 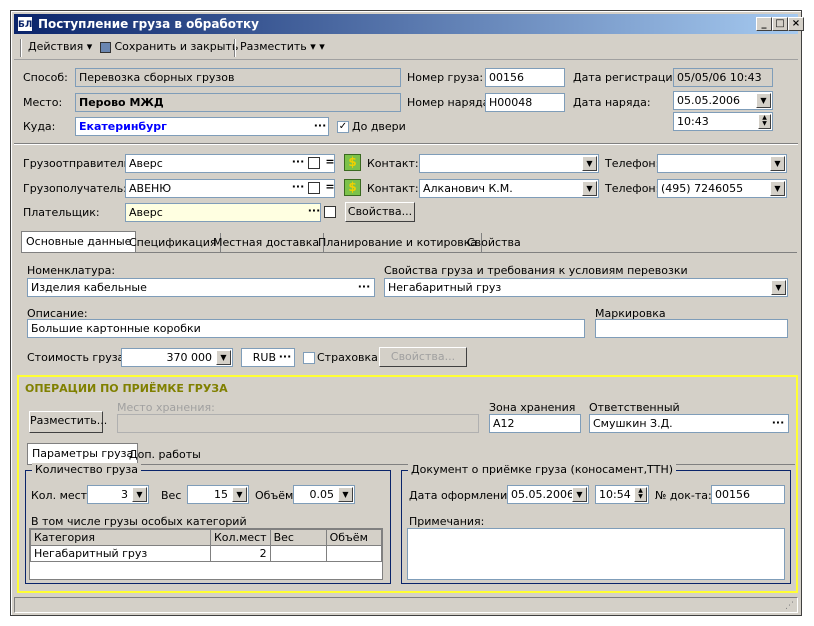 I want to click on weight-field: 15 ▼, so click(x=218, y=494).